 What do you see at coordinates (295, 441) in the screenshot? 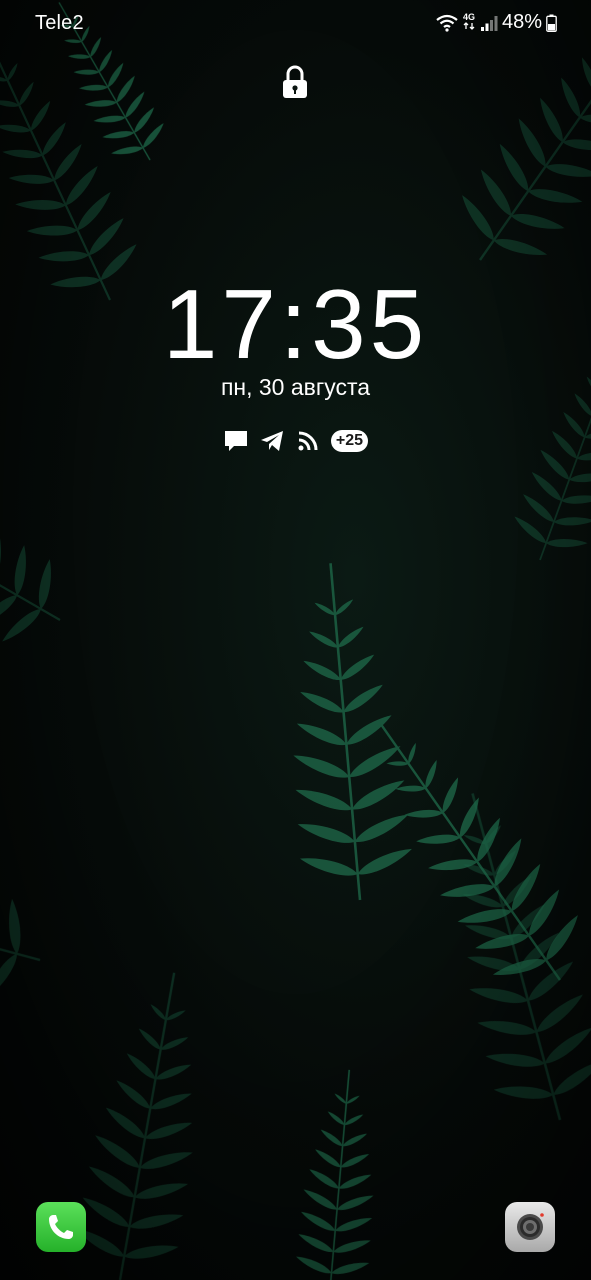
I see `notification-icons: +25` at bounding box center [295, 441].